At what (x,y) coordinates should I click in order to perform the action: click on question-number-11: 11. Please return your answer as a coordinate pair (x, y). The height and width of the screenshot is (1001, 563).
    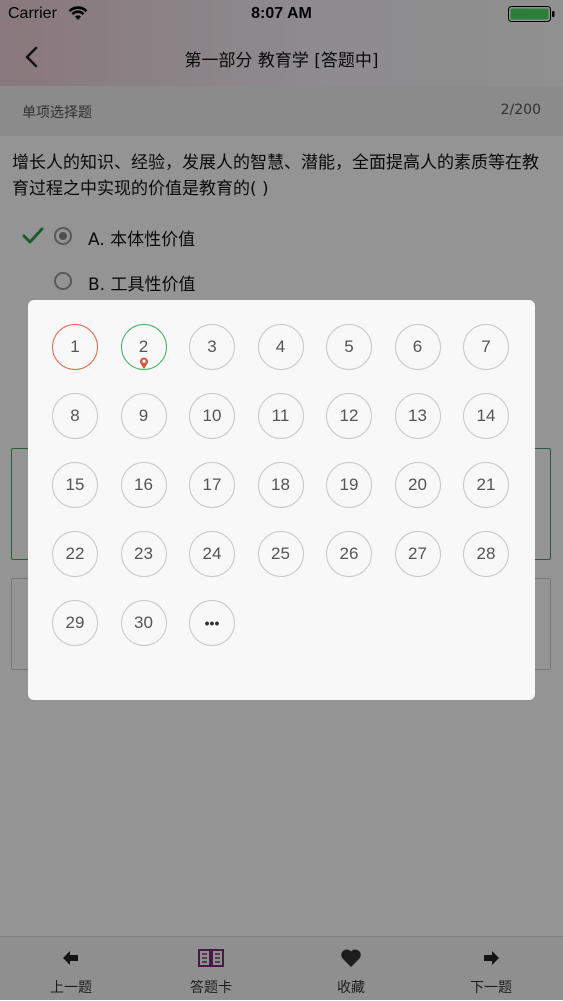
    Looking at the image, I should click on (280, 416).